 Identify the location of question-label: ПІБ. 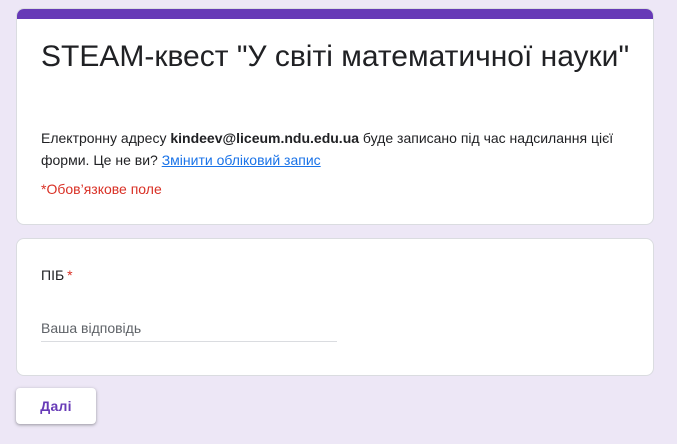
(53, 275).